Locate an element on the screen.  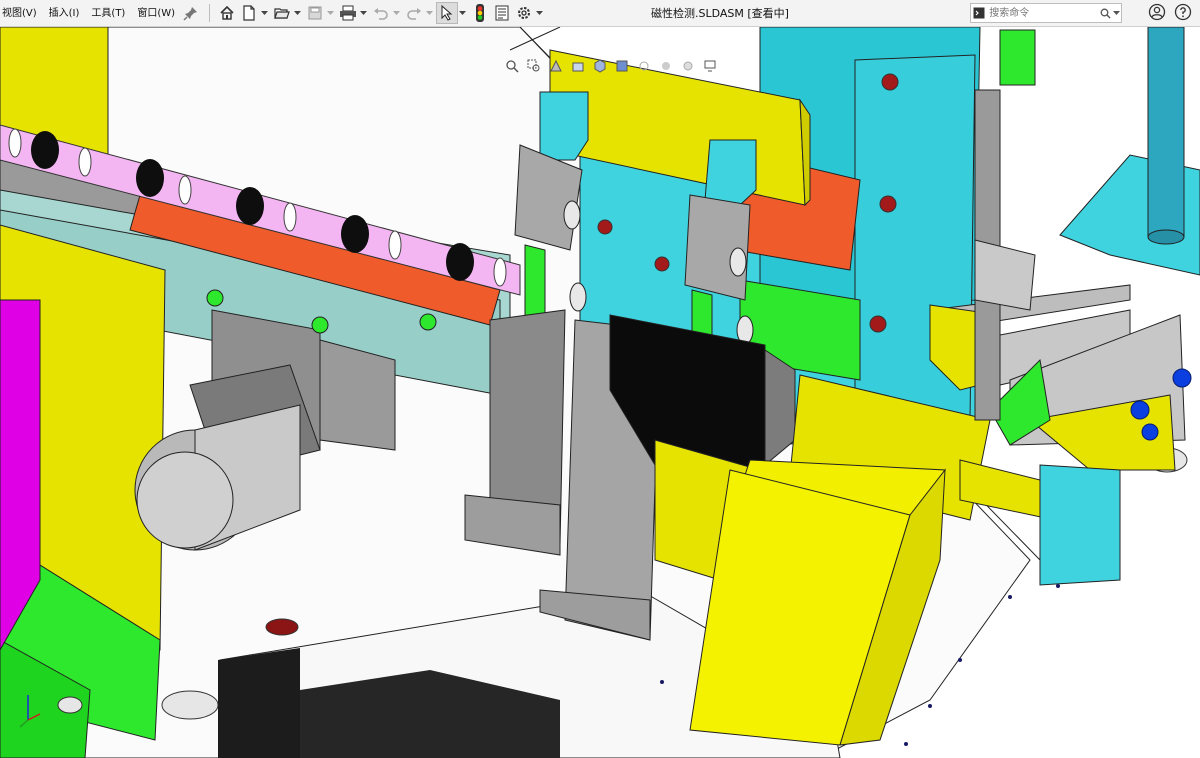
toolbar-separator is located at coordinates (210, 13).